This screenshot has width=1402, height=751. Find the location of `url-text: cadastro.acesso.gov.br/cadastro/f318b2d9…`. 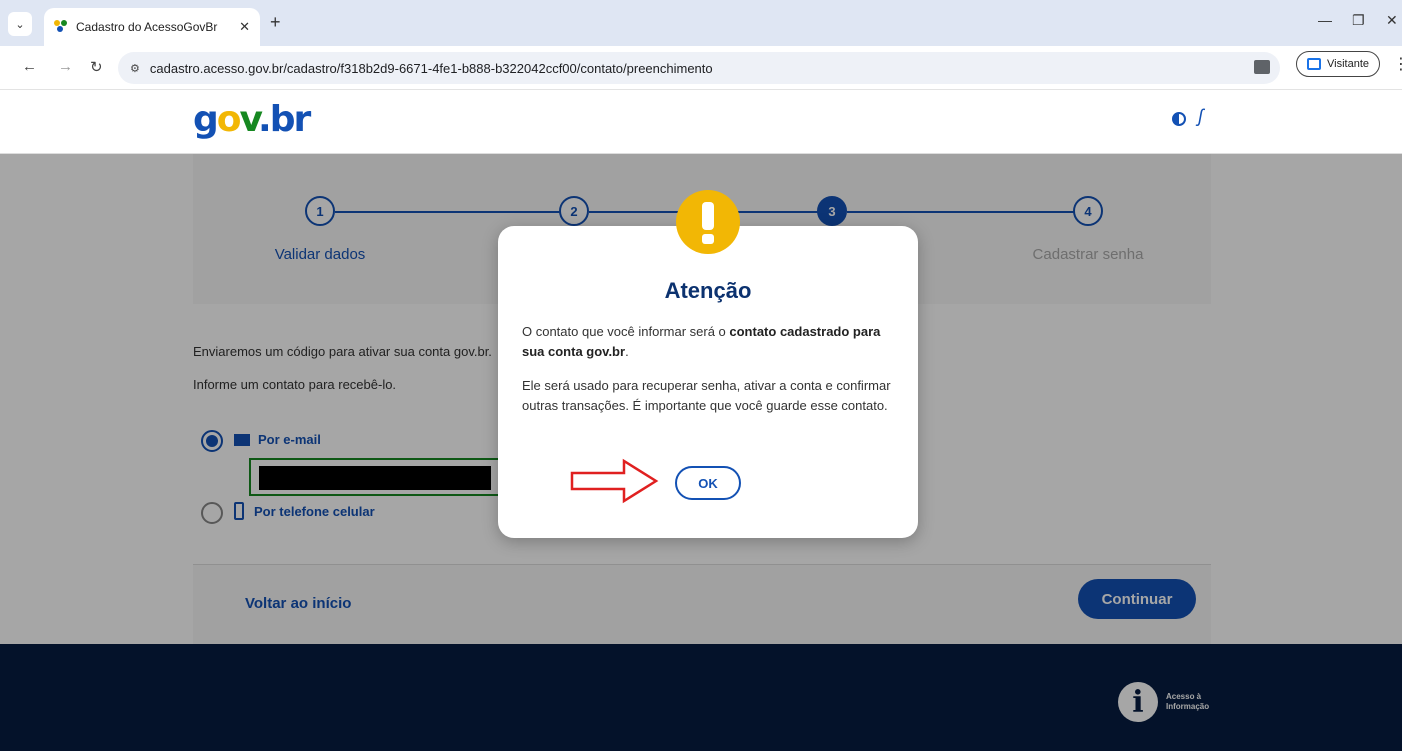

url-text: cadastro.acesso.gov.br/cadastro/f318b2d9… is located at coordinates (431, 68).